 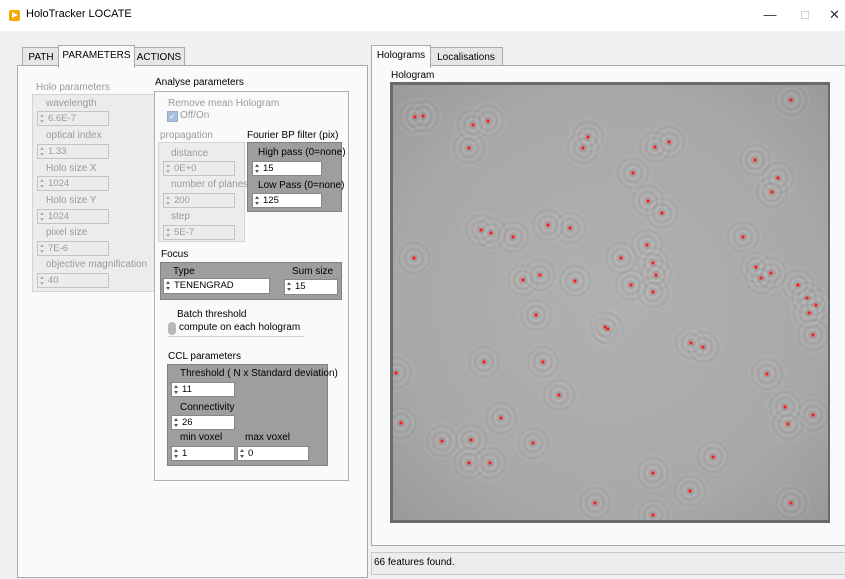 I want to click on optical-index-field: 1.33, so click(x=73, y=151).